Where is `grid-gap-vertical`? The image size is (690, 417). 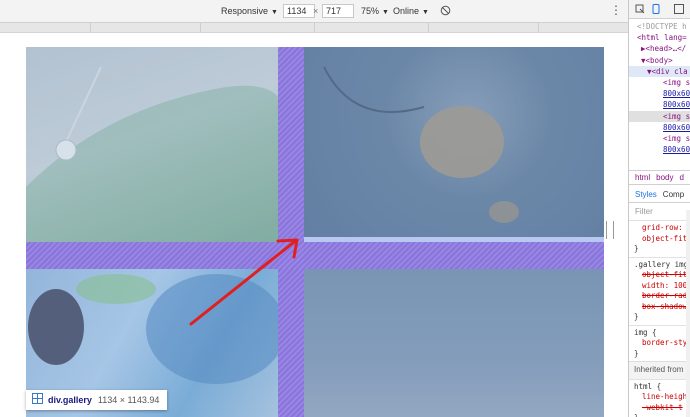 grid-gap-vertical is located at coordinates (291, 232).